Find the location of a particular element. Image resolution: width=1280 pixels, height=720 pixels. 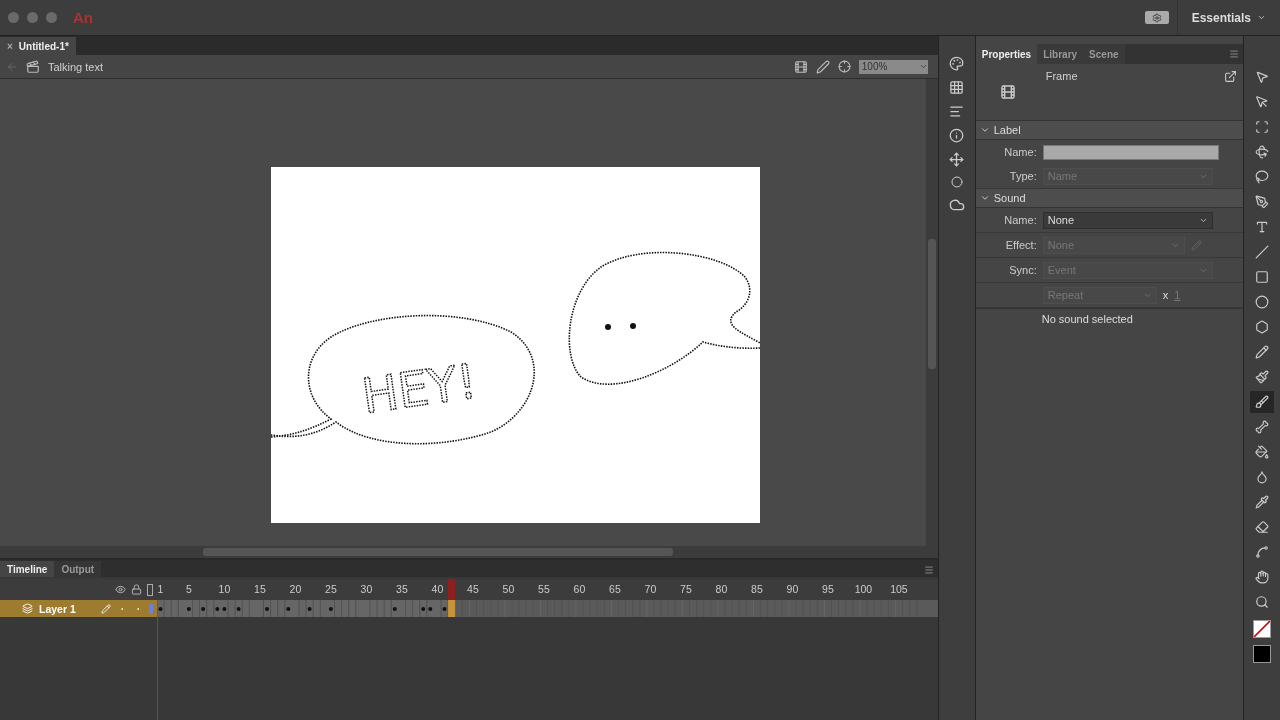

field-label: Sync: is located at coordinates (1022, 270).